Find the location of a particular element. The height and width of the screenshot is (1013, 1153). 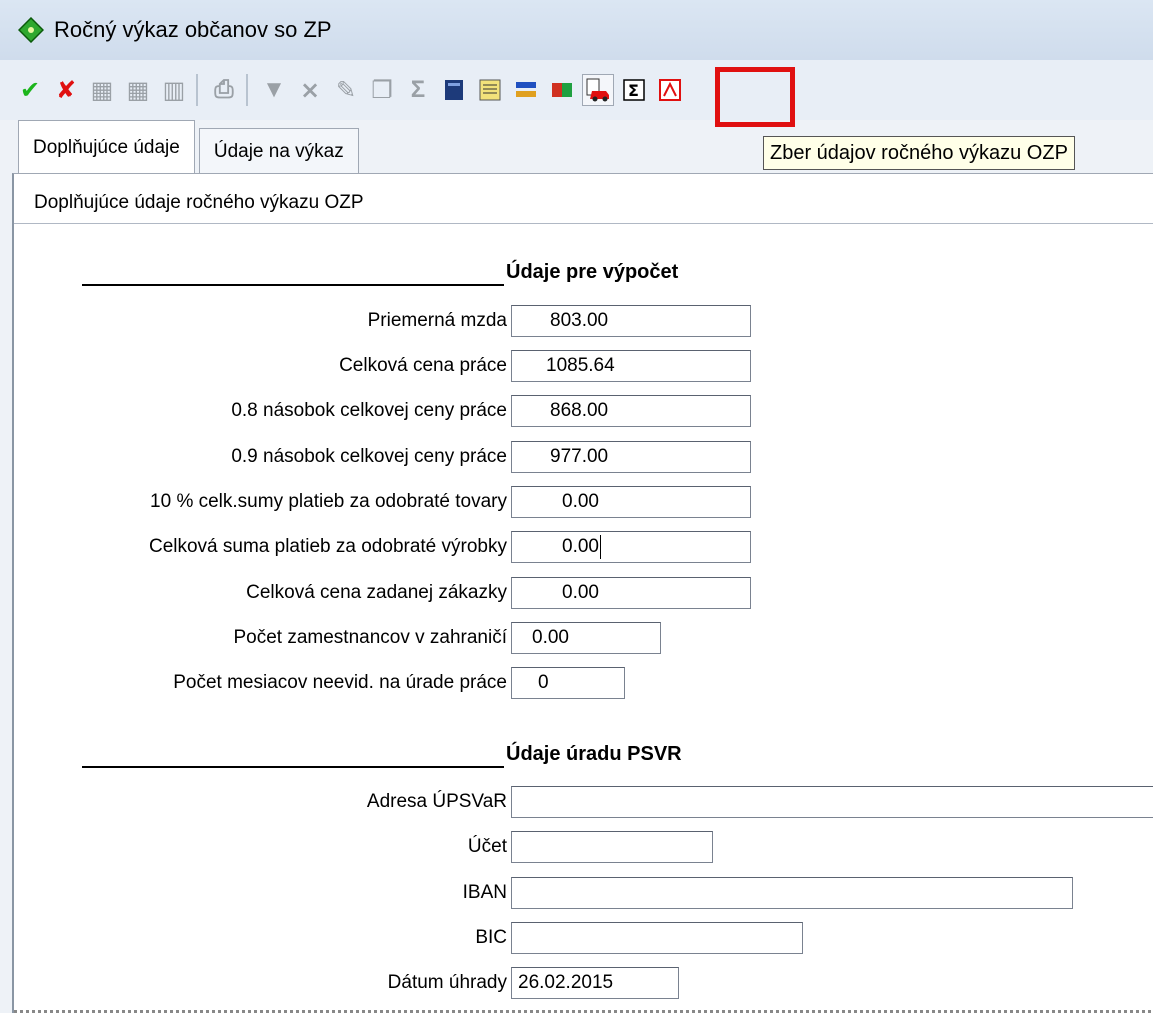

tab-strip: Doplňujúce údaje Údaje na výkaz is located at coordinates (179, 146).